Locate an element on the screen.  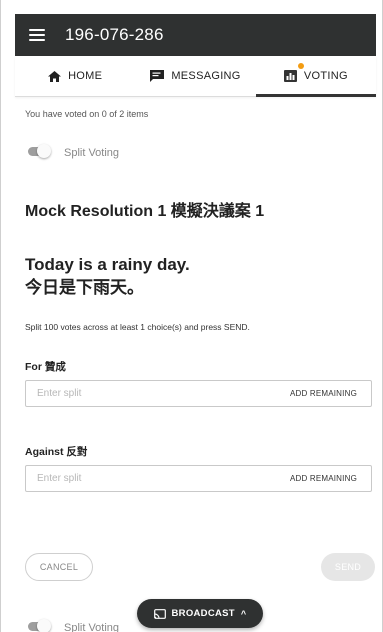
split-field-against: ADD REMAINING is located at coordinates (198, 478).